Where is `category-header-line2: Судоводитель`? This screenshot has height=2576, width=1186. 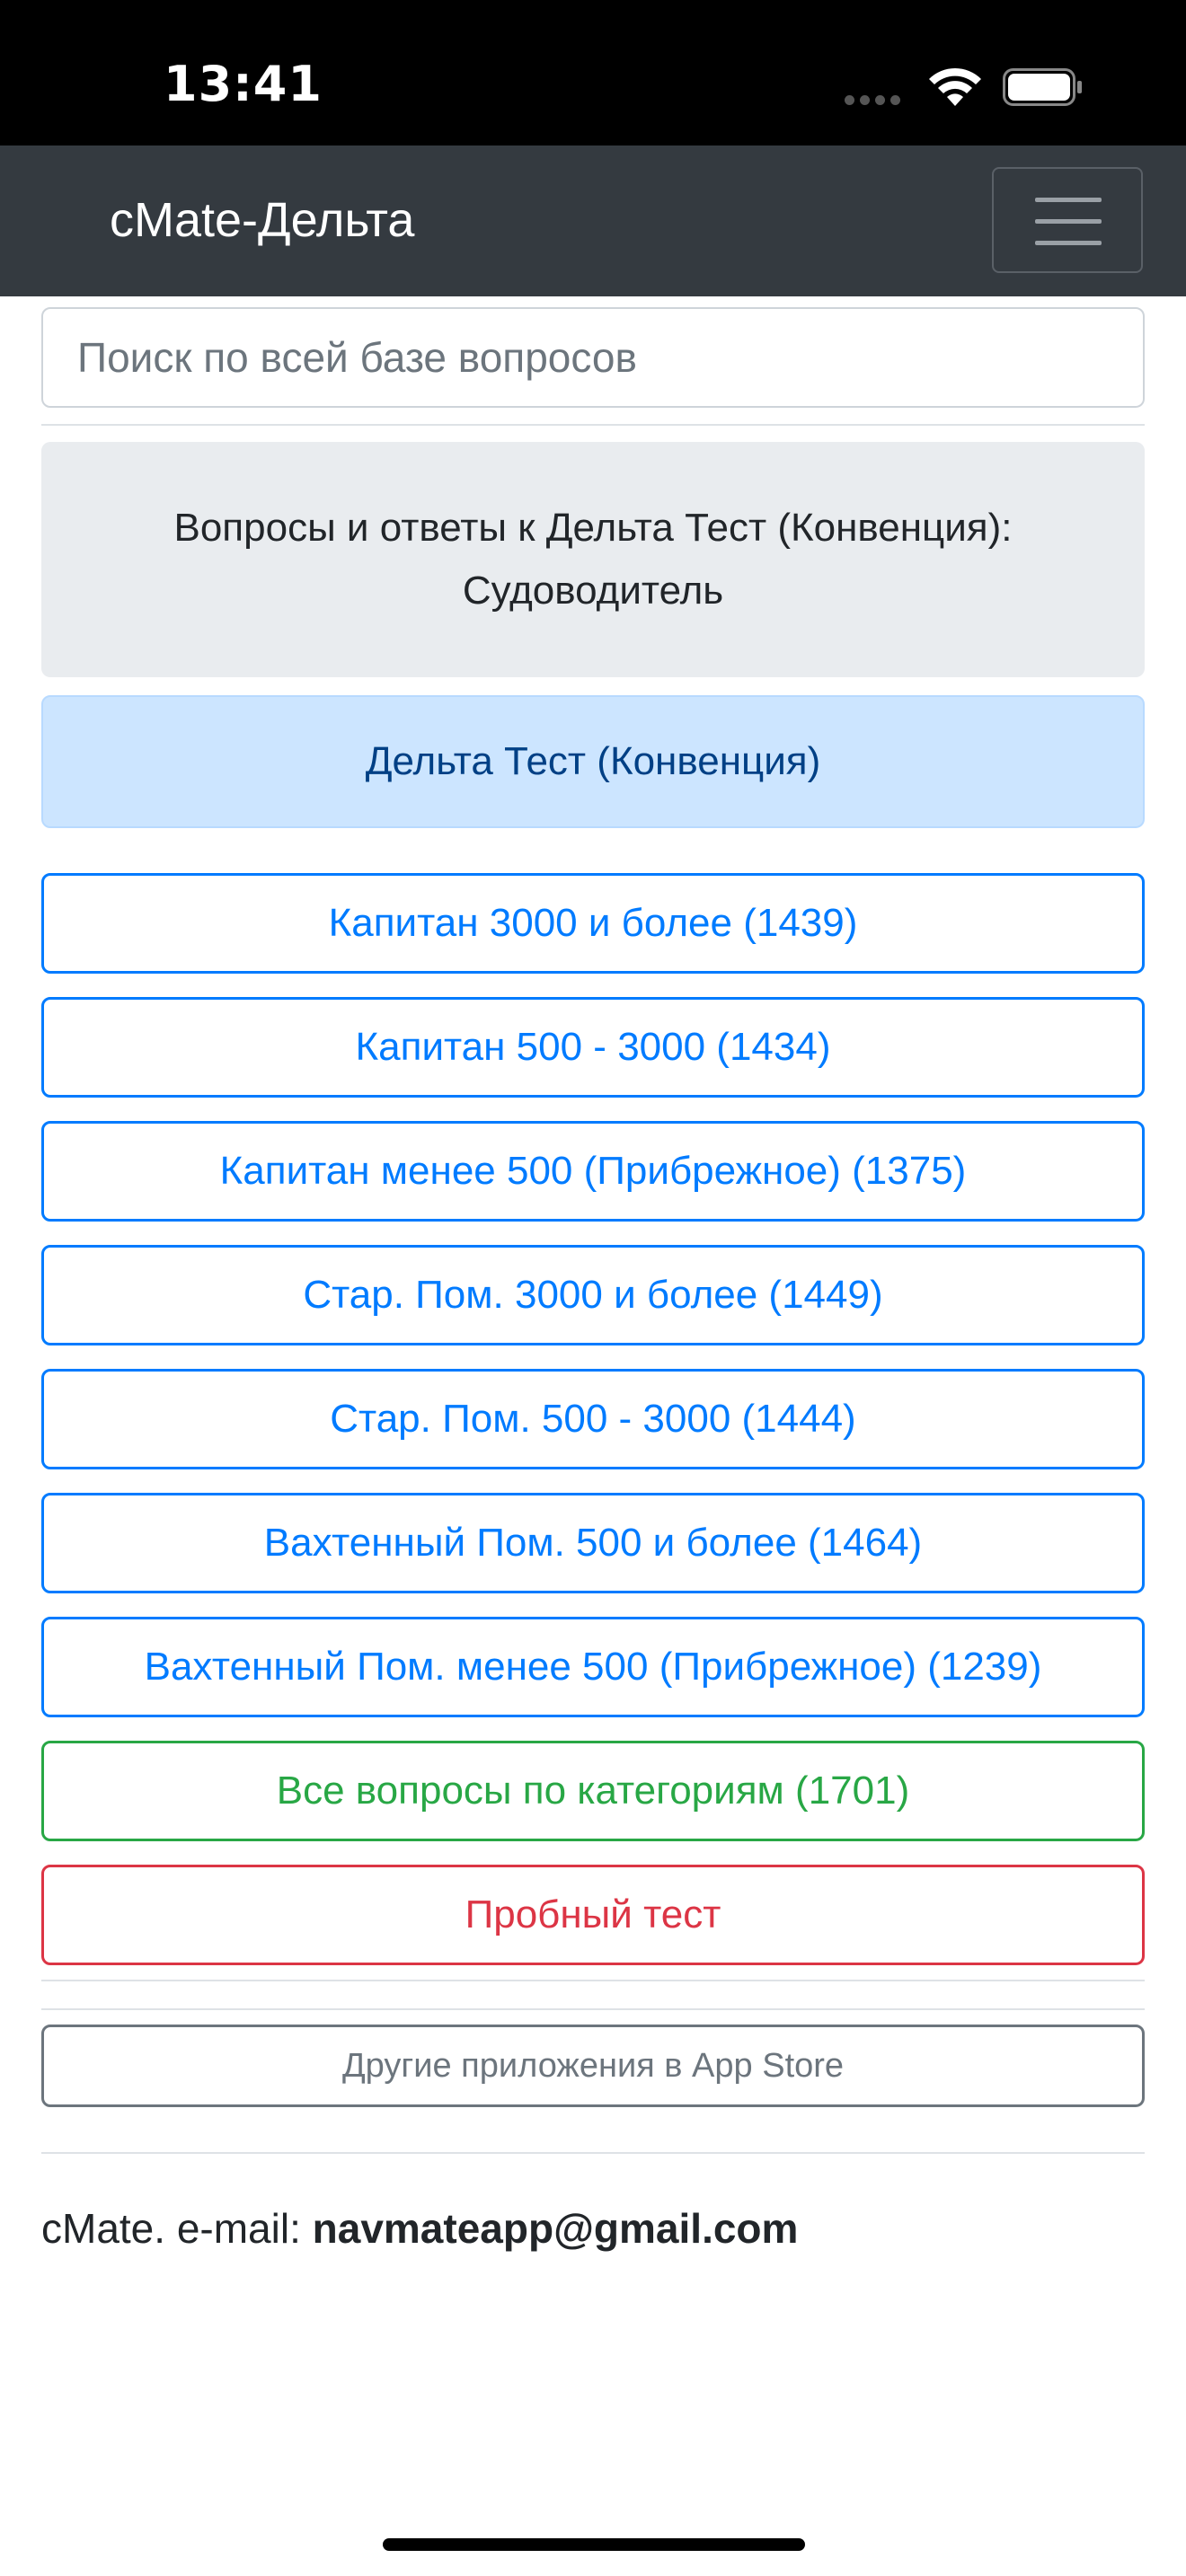 category-header-line2: Судоводитель is located at coordinates (593, 591).